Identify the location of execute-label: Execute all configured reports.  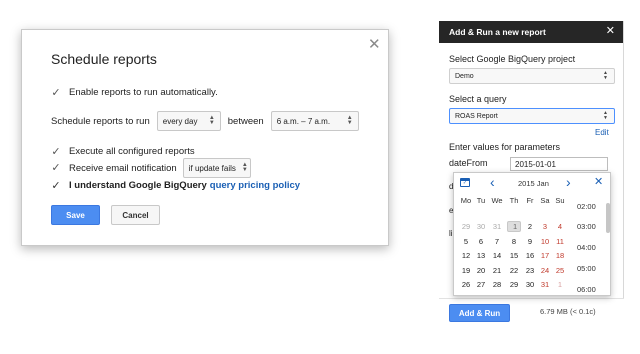
(132, 151).